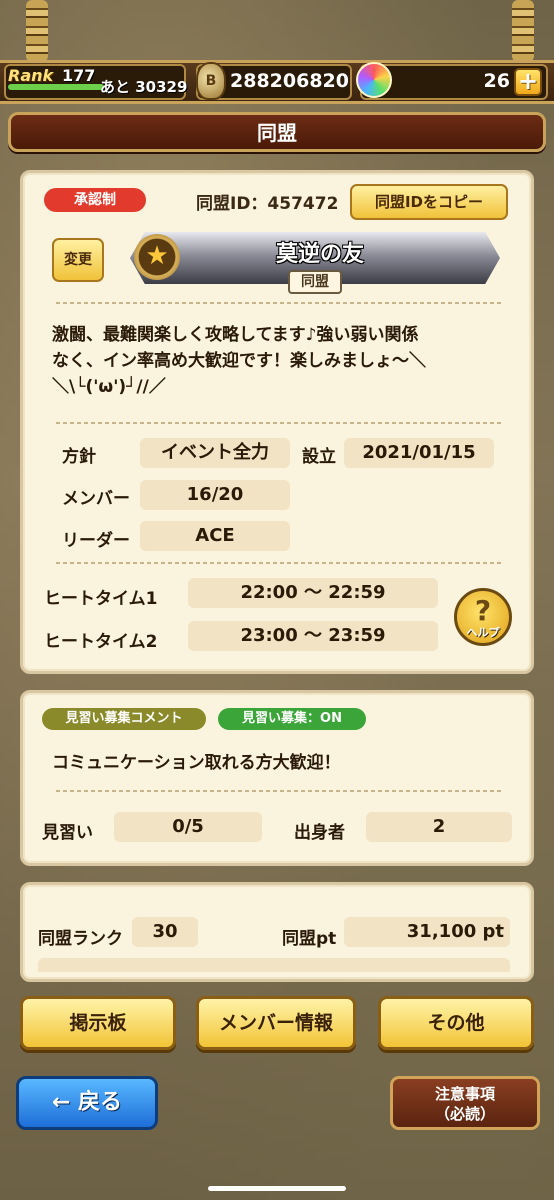 The height and width of the screenshot is (1200, 554). Describe the element at coordinates (95, 200) in the screenshot. I see `approval-badge: 承認制` at that location.